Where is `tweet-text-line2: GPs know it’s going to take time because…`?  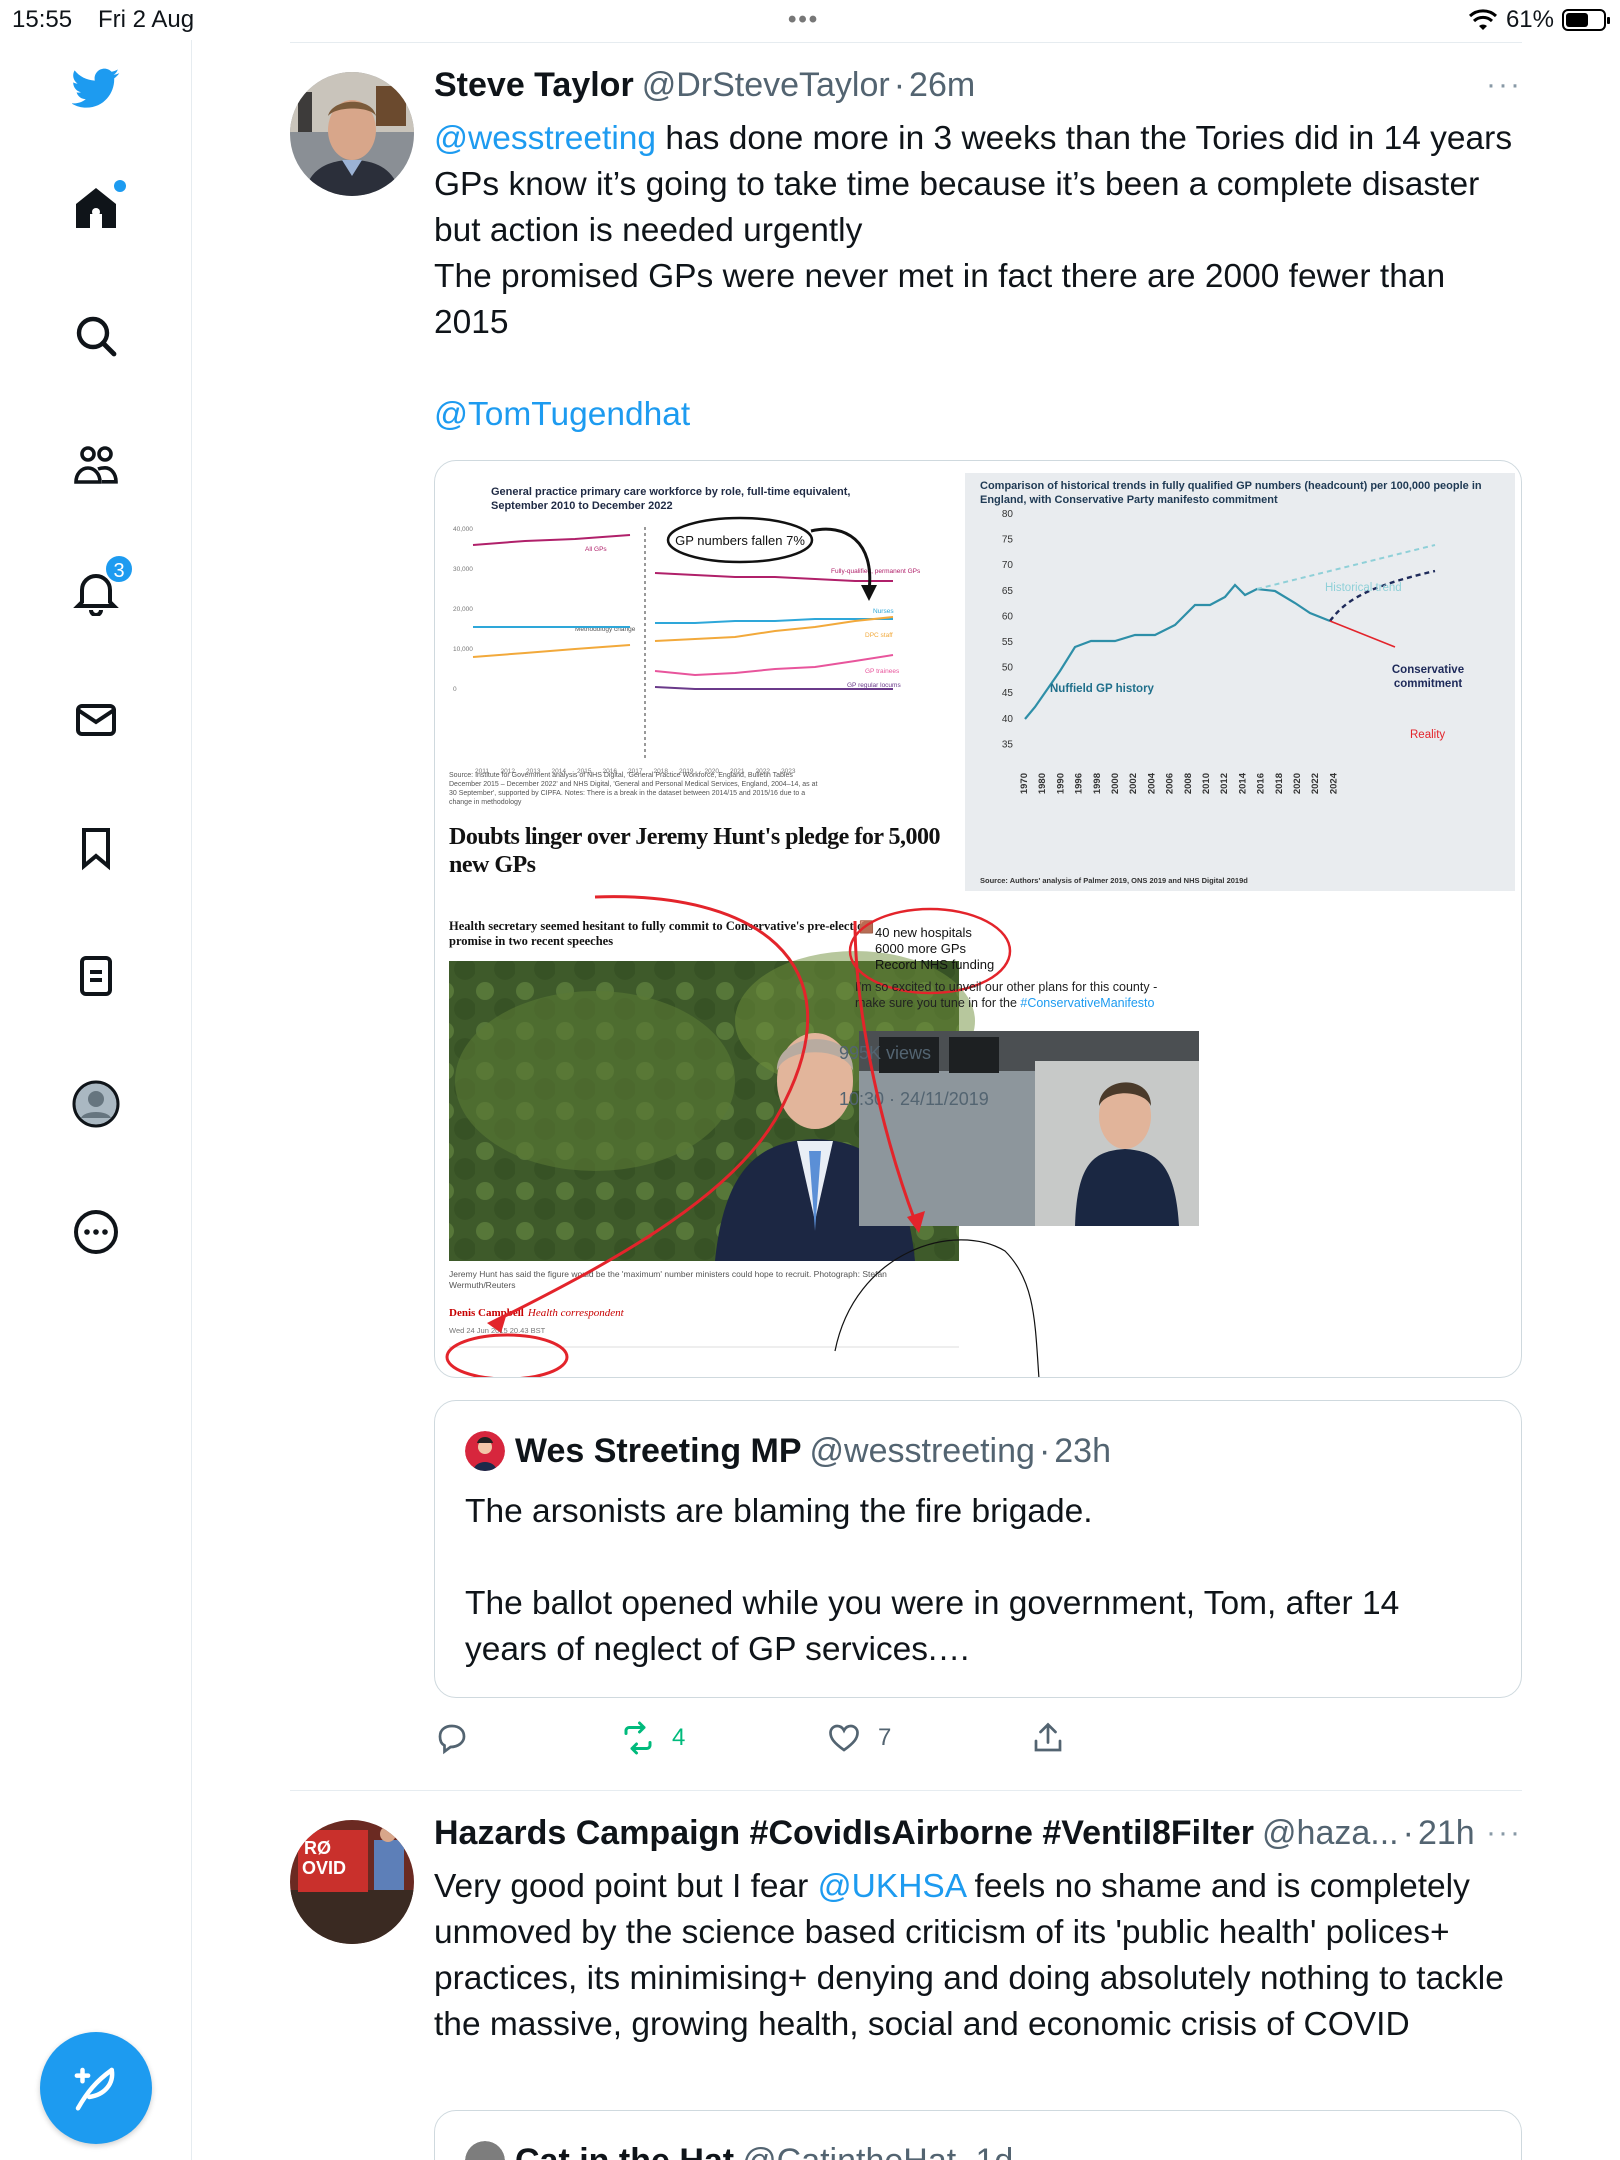
tweet-text-line2: GPs know it’s going to take time because… is located at coordinates (957, 207).